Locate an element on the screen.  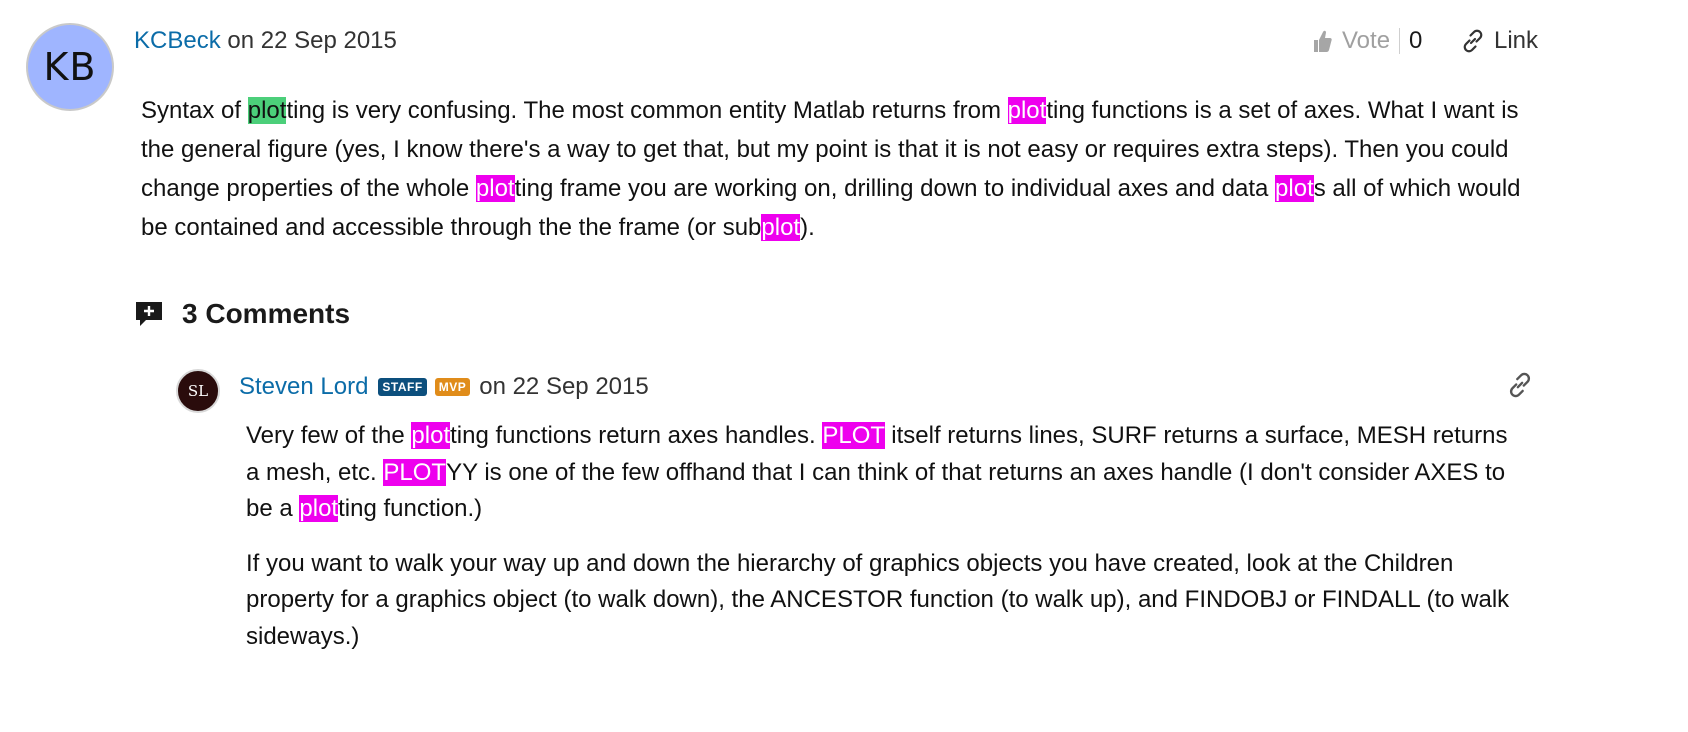
text-segment: ting function.) is located at coordinates (410, 508).